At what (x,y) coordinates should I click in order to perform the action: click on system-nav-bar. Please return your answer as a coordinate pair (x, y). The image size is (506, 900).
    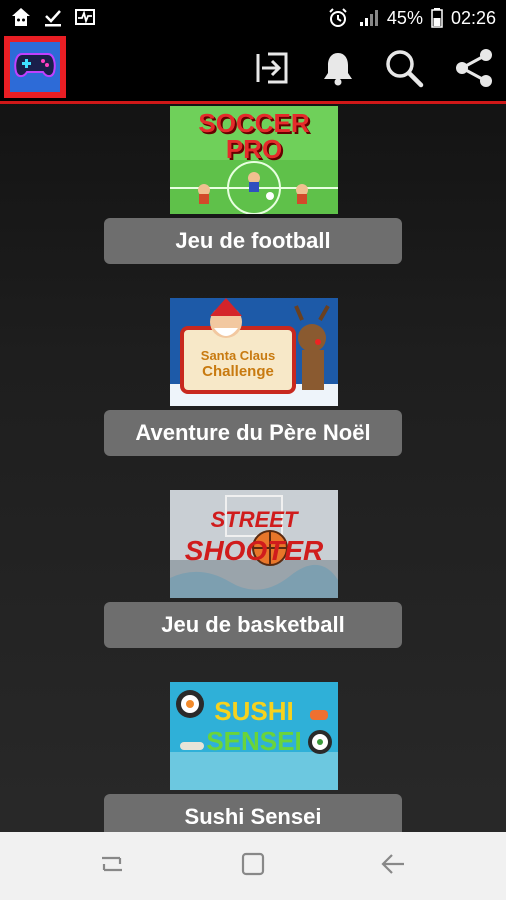
    Looking at the image, I should click on (253, 866).